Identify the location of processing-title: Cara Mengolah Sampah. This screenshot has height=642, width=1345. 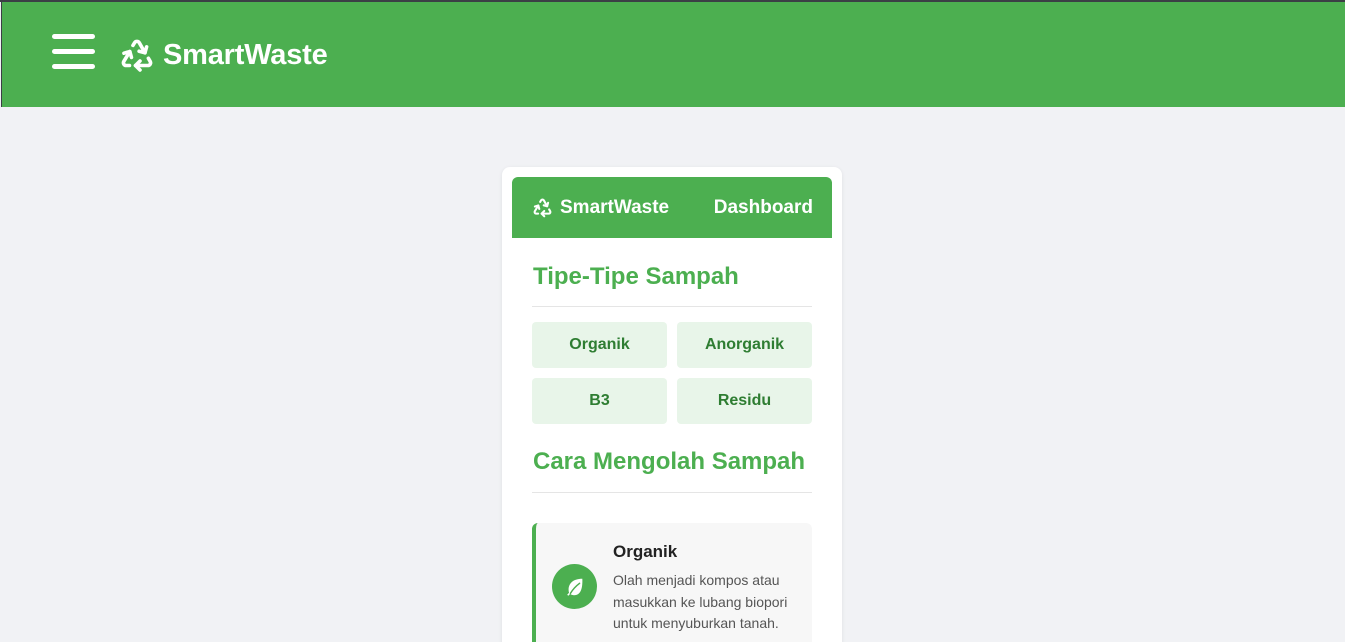
(669, 461).